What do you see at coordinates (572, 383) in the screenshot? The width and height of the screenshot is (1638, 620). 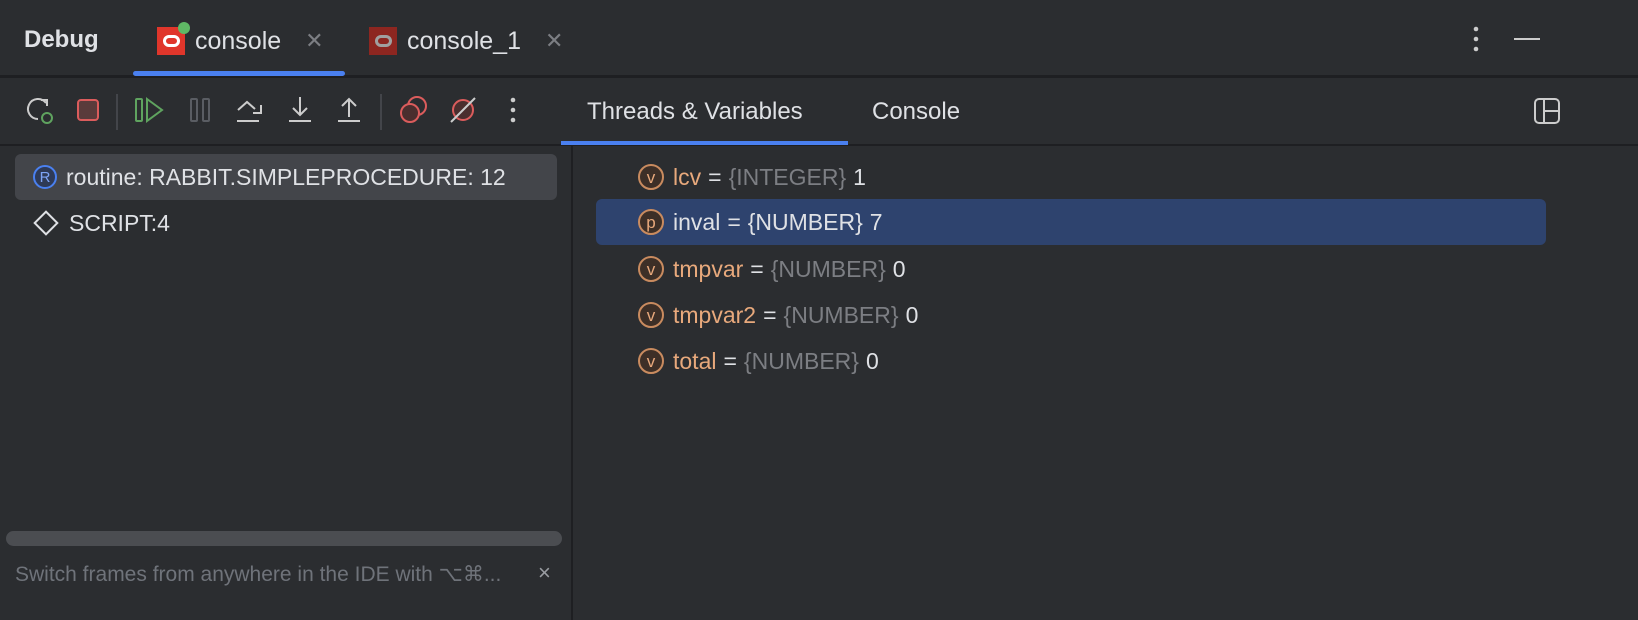 I see `panel-splitter` at bounding box center [572, 383].